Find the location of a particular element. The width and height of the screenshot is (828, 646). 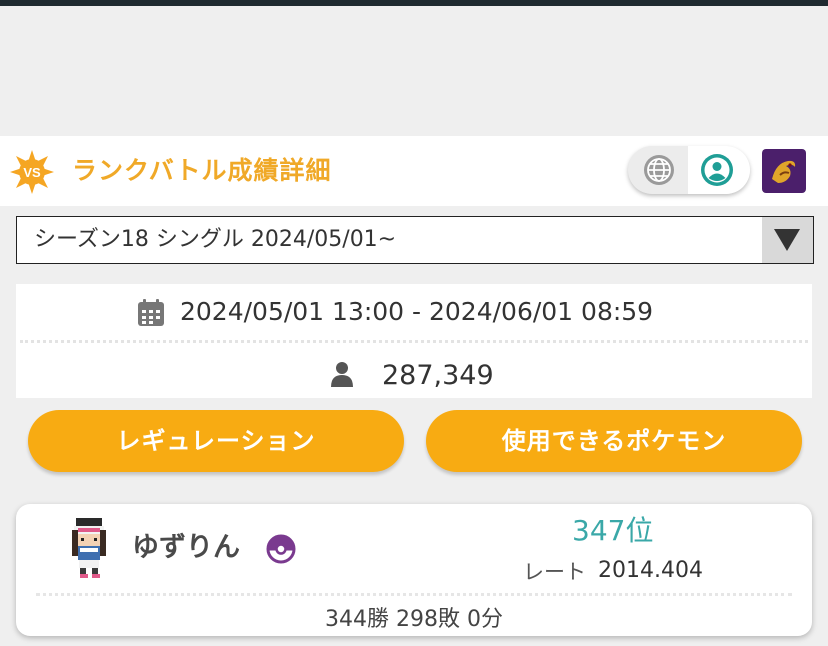

rate-label: レート is located at coordinates (554, 572).